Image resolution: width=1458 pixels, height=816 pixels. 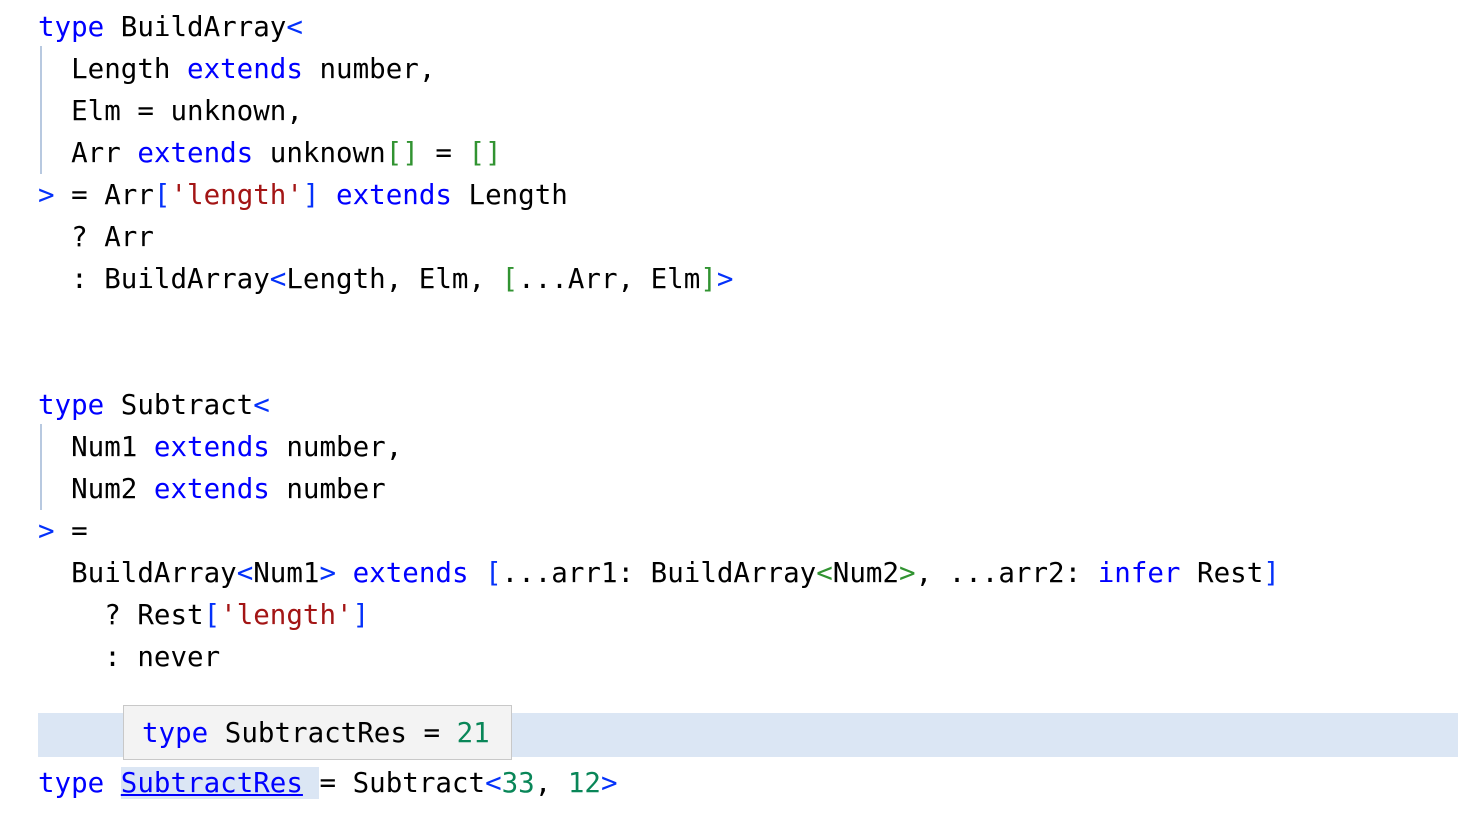 I want to click on line-5-token-7: Length, so click(x=509, y=195).